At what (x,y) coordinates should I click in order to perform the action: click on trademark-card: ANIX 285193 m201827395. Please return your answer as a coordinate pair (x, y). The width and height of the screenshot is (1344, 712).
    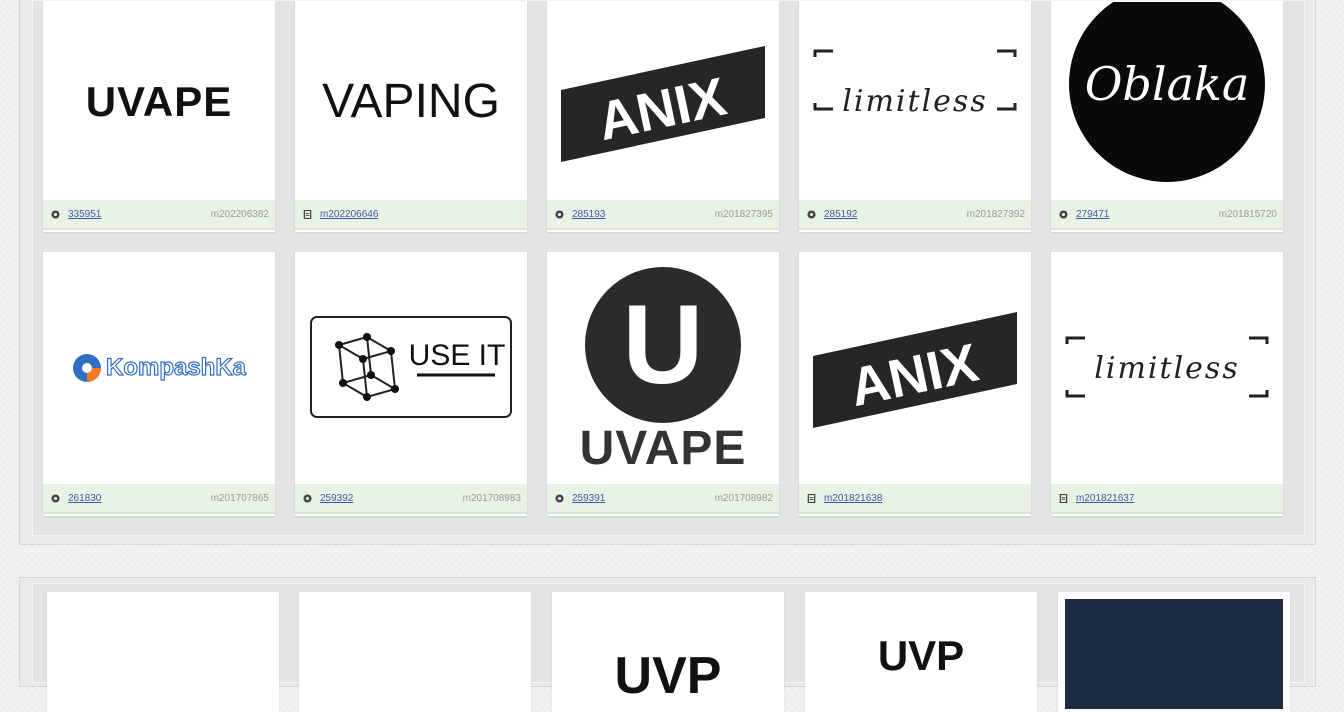
    Looking at the image, I should click on (663, 116).